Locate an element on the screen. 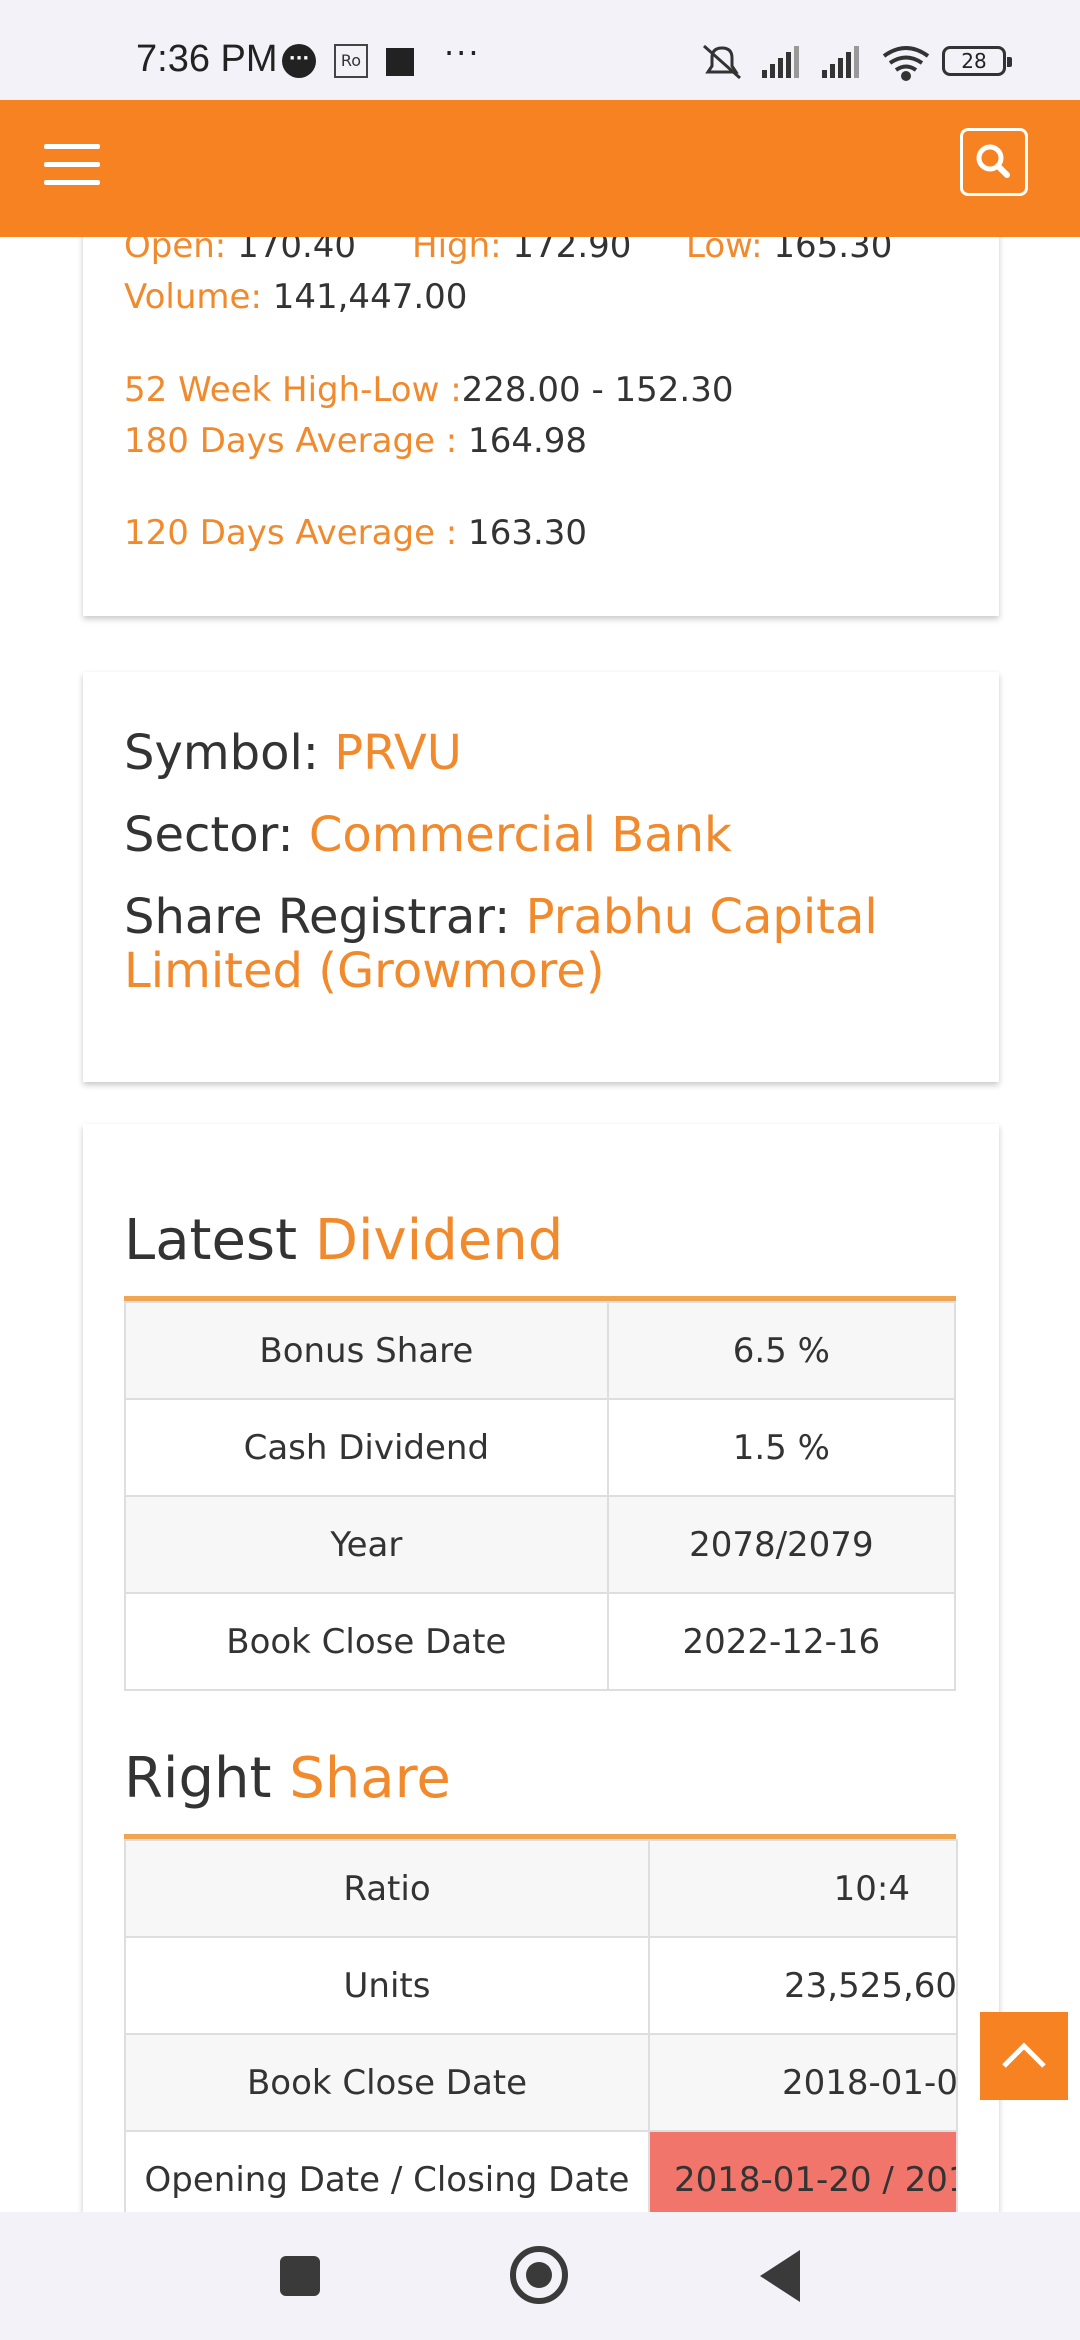 Image resolution: width=1080 pixels, height=2340 pixels. back-button is located at coordinates (780, 2276).